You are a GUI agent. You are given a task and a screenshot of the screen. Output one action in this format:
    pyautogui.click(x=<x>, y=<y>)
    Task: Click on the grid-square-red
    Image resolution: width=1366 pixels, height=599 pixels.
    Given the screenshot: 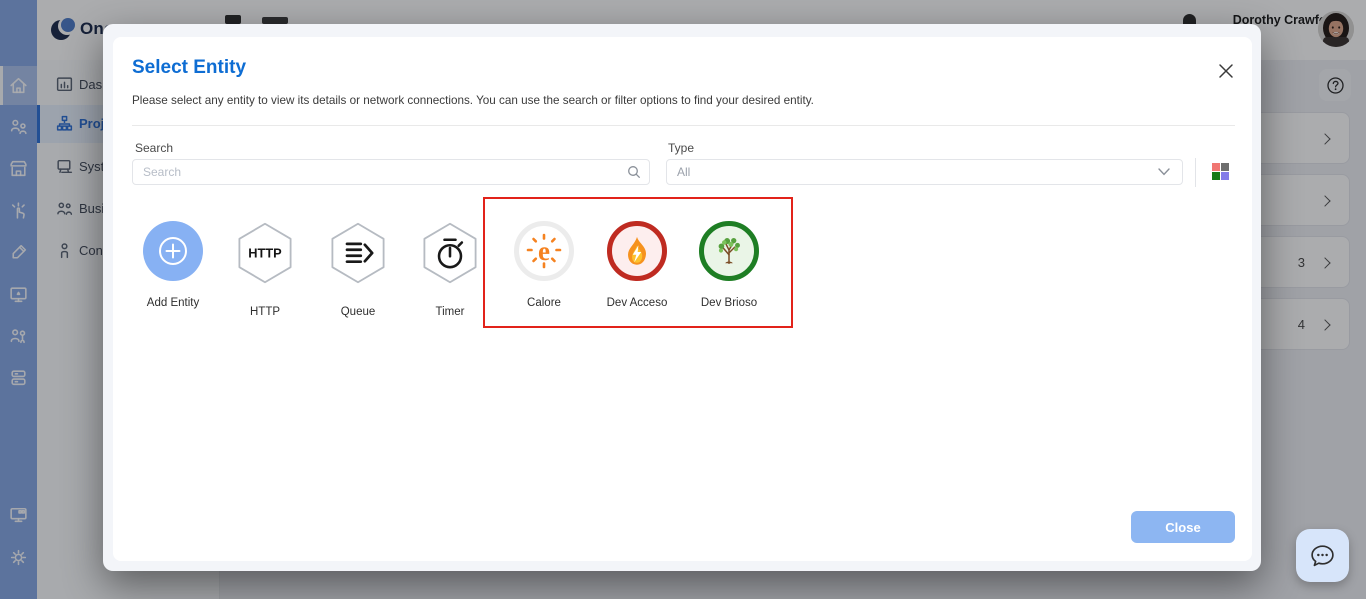 What is the action you would take?
    pyautogui.click(x=1216, y=167)
    